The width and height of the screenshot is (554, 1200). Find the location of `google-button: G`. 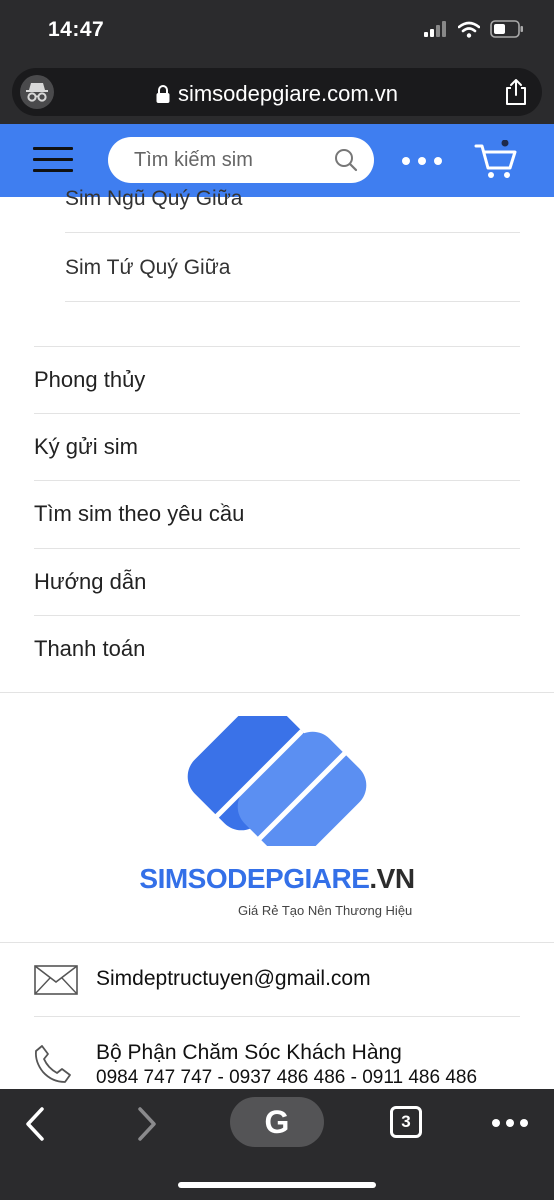

google-button: G is located at coordinates (277, 1122).